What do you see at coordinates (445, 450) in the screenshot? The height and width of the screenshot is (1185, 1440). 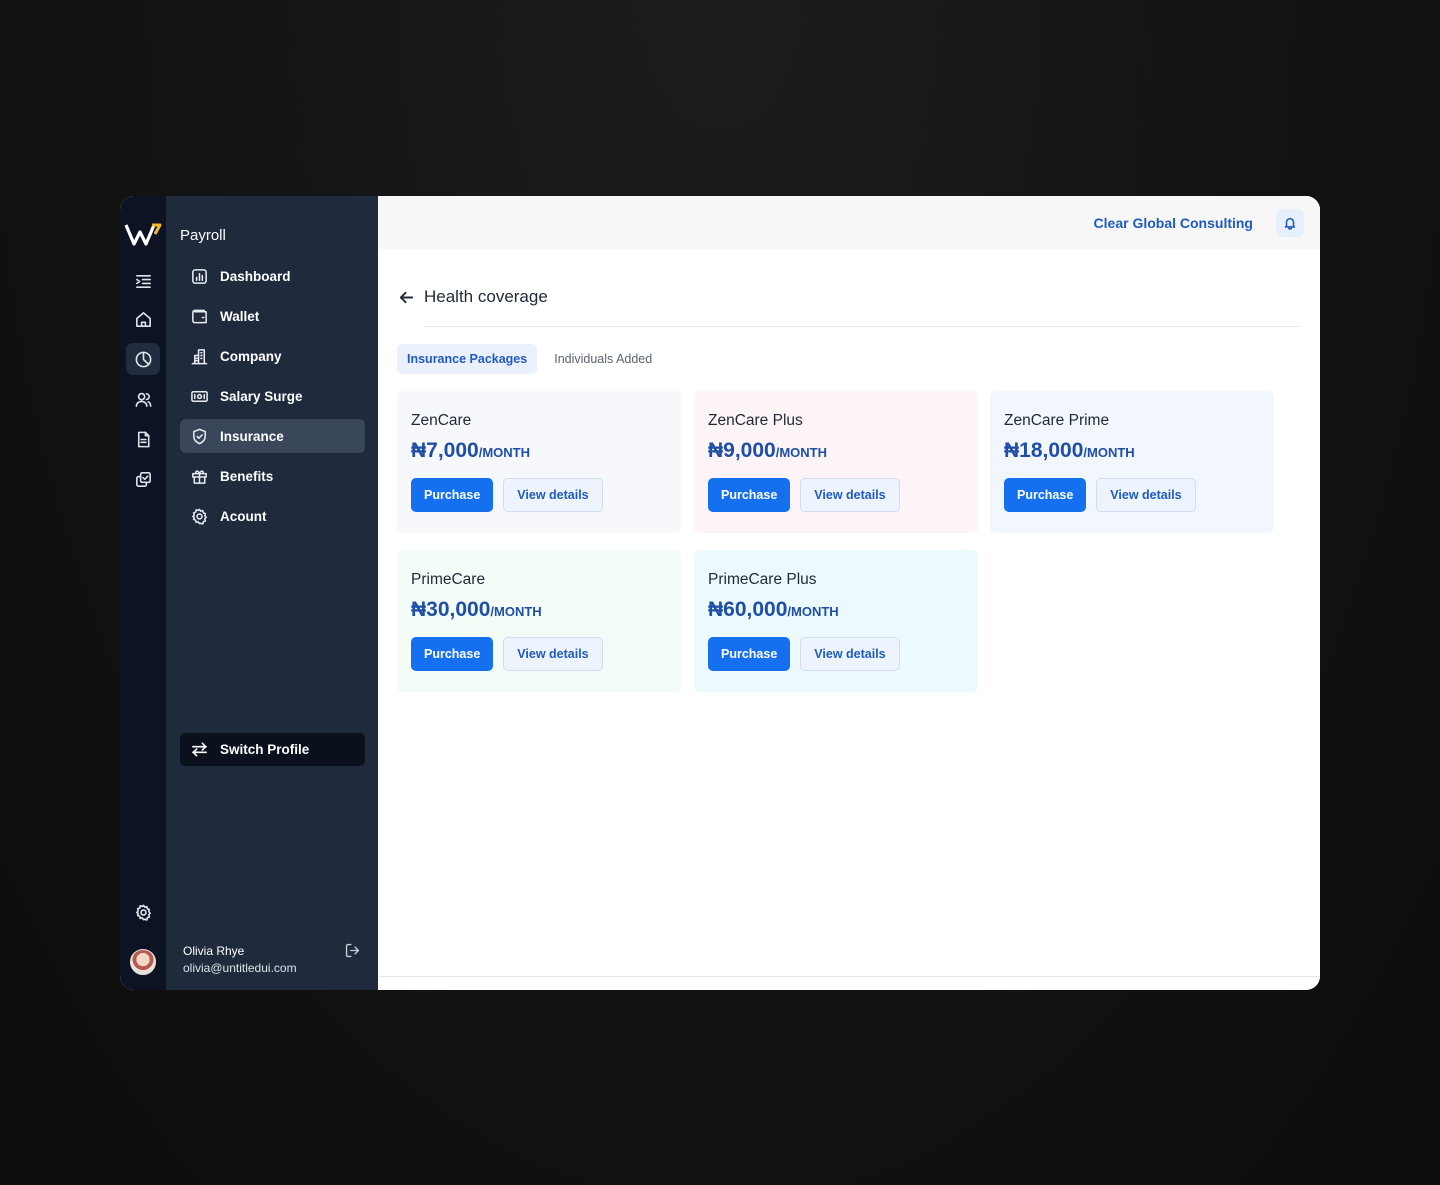 I see `price-amount: ₦7,000` at bounding box center [445, 450].